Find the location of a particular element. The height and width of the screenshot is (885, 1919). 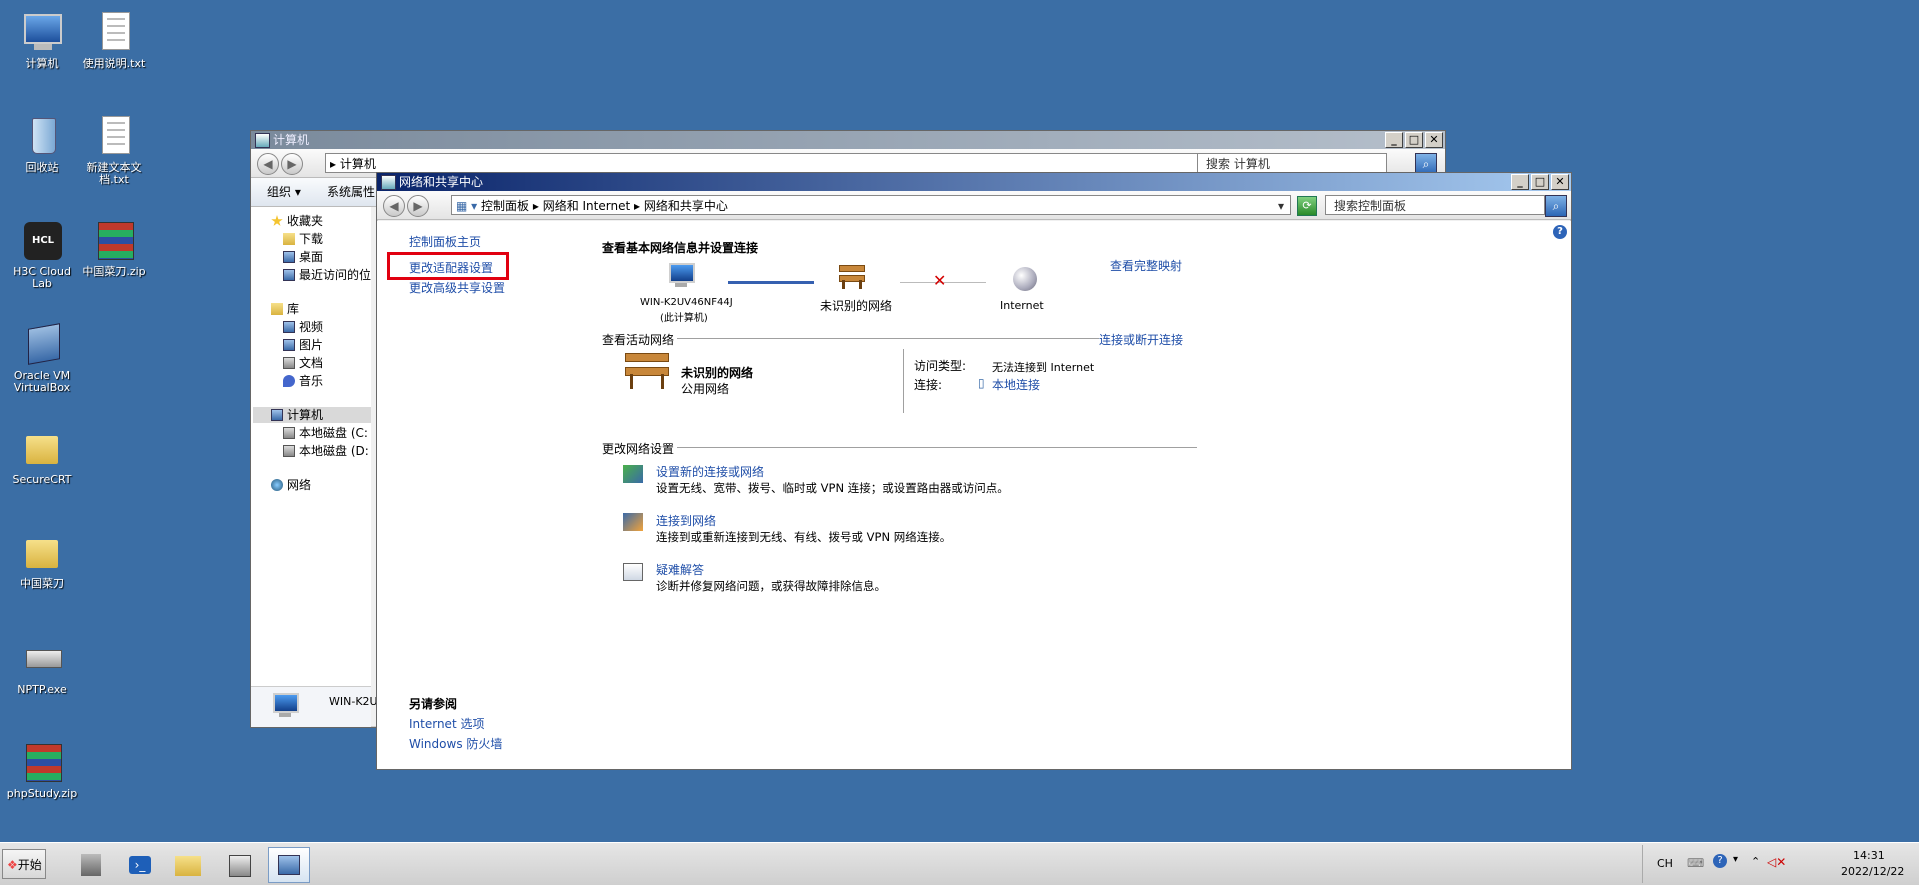

connect-to-network-link: 连接到网络 is located at coordinates (686, 520).